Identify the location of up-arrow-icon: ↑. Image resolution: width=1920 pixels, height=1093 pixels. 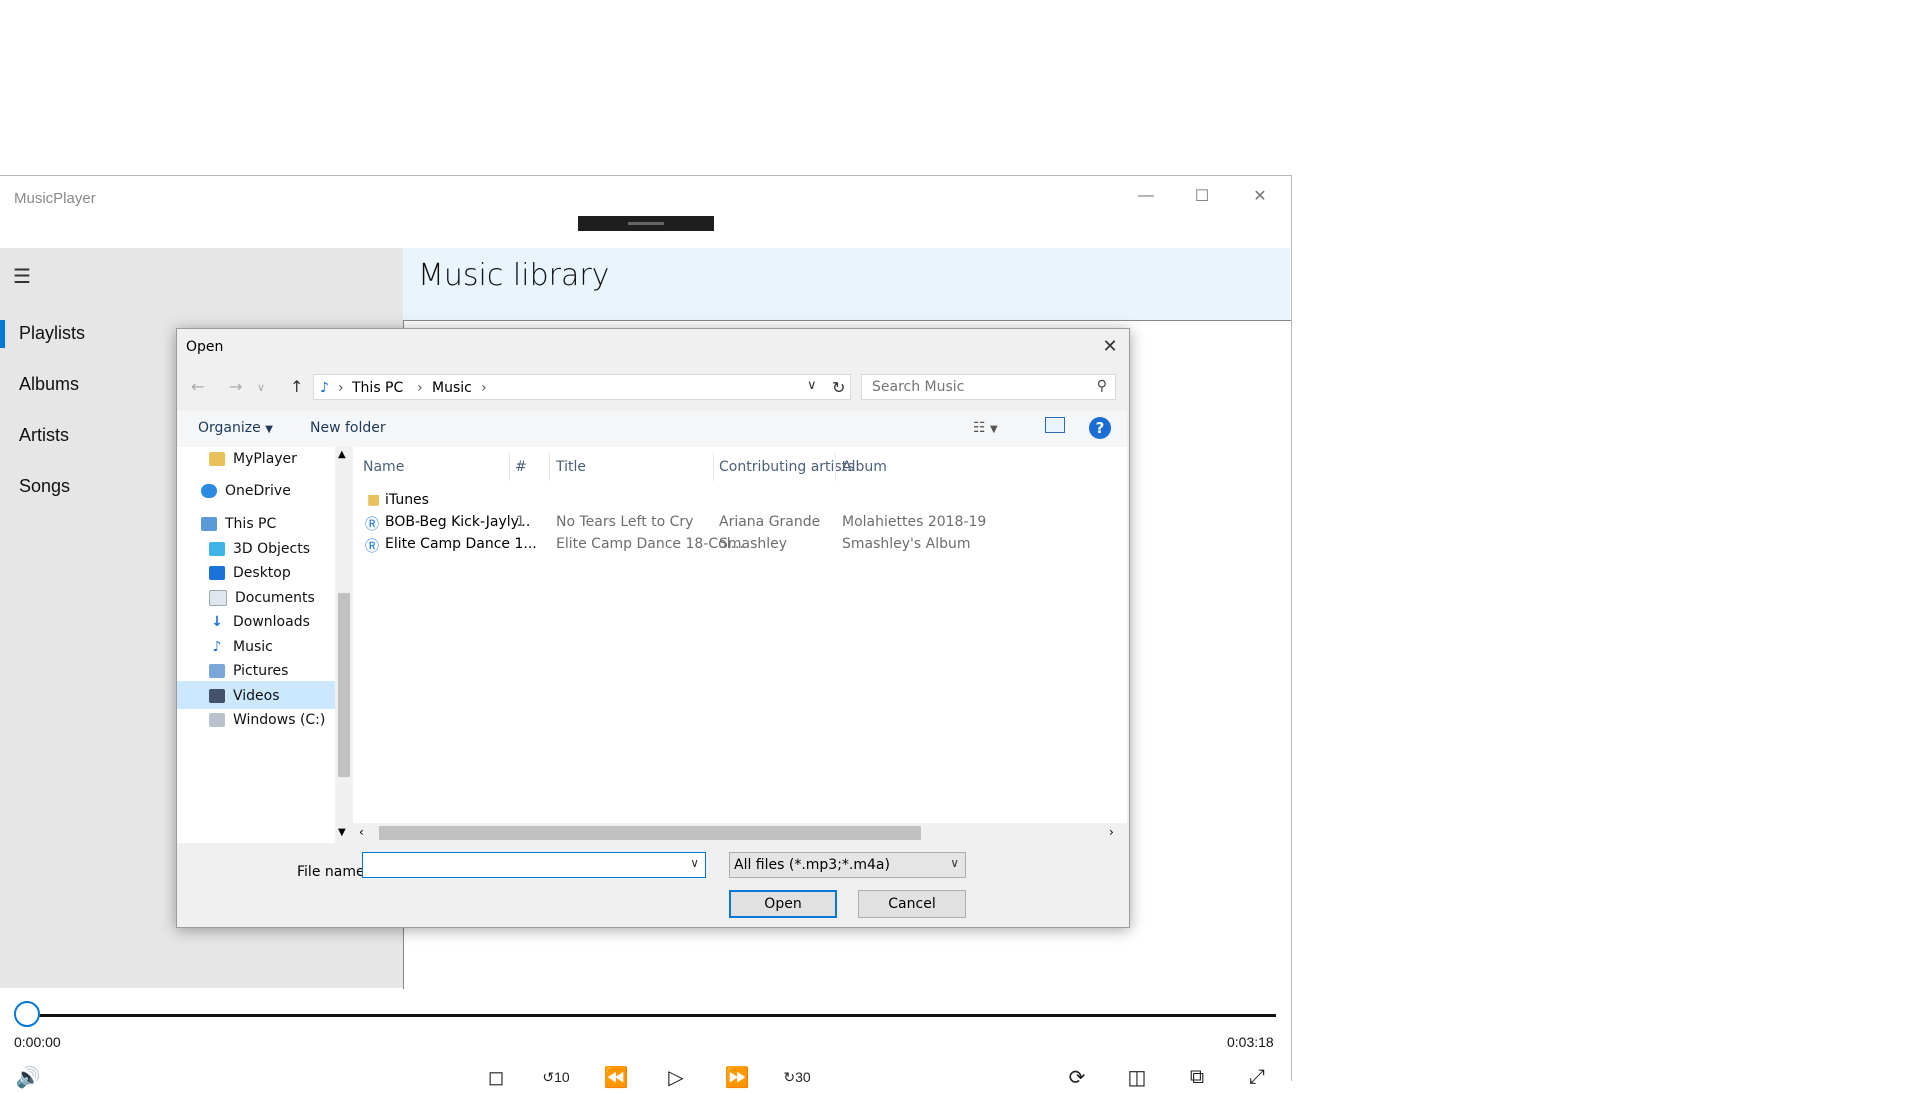
(297, 386).